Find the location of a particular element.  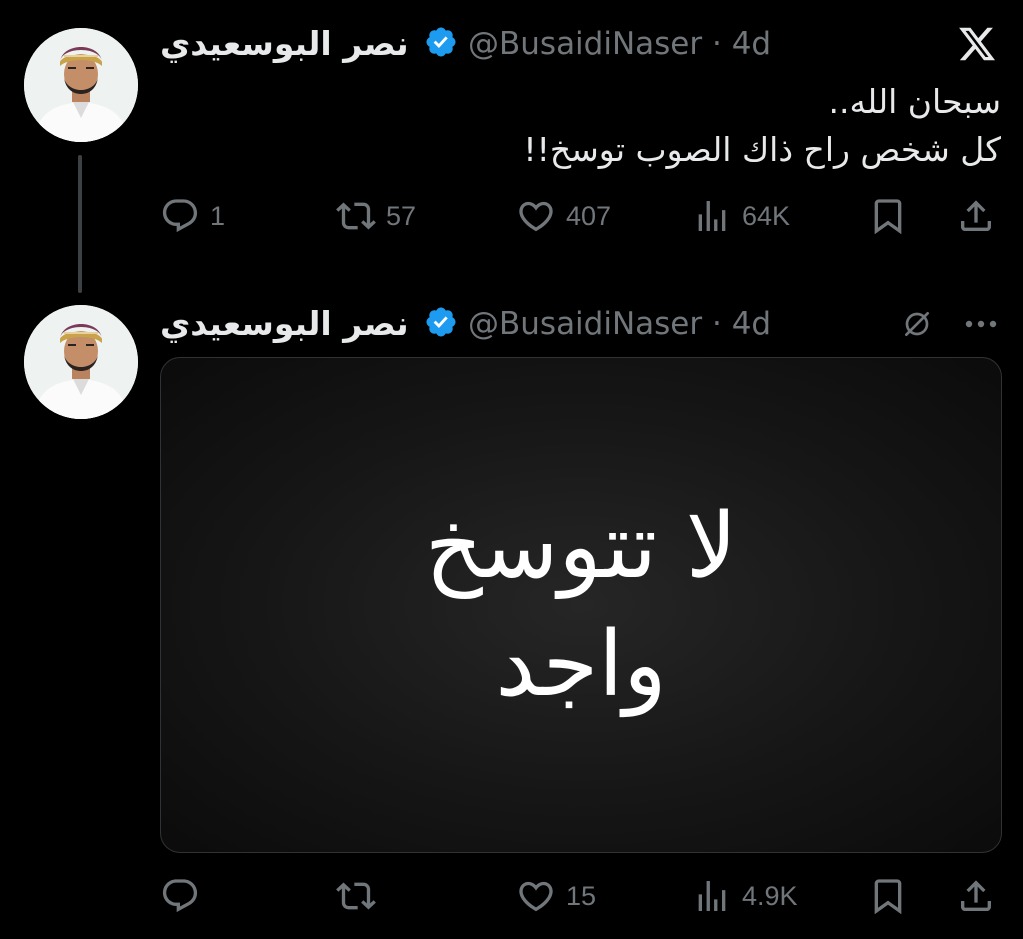

reply-count: 1 is located at coordinates (218, 215).